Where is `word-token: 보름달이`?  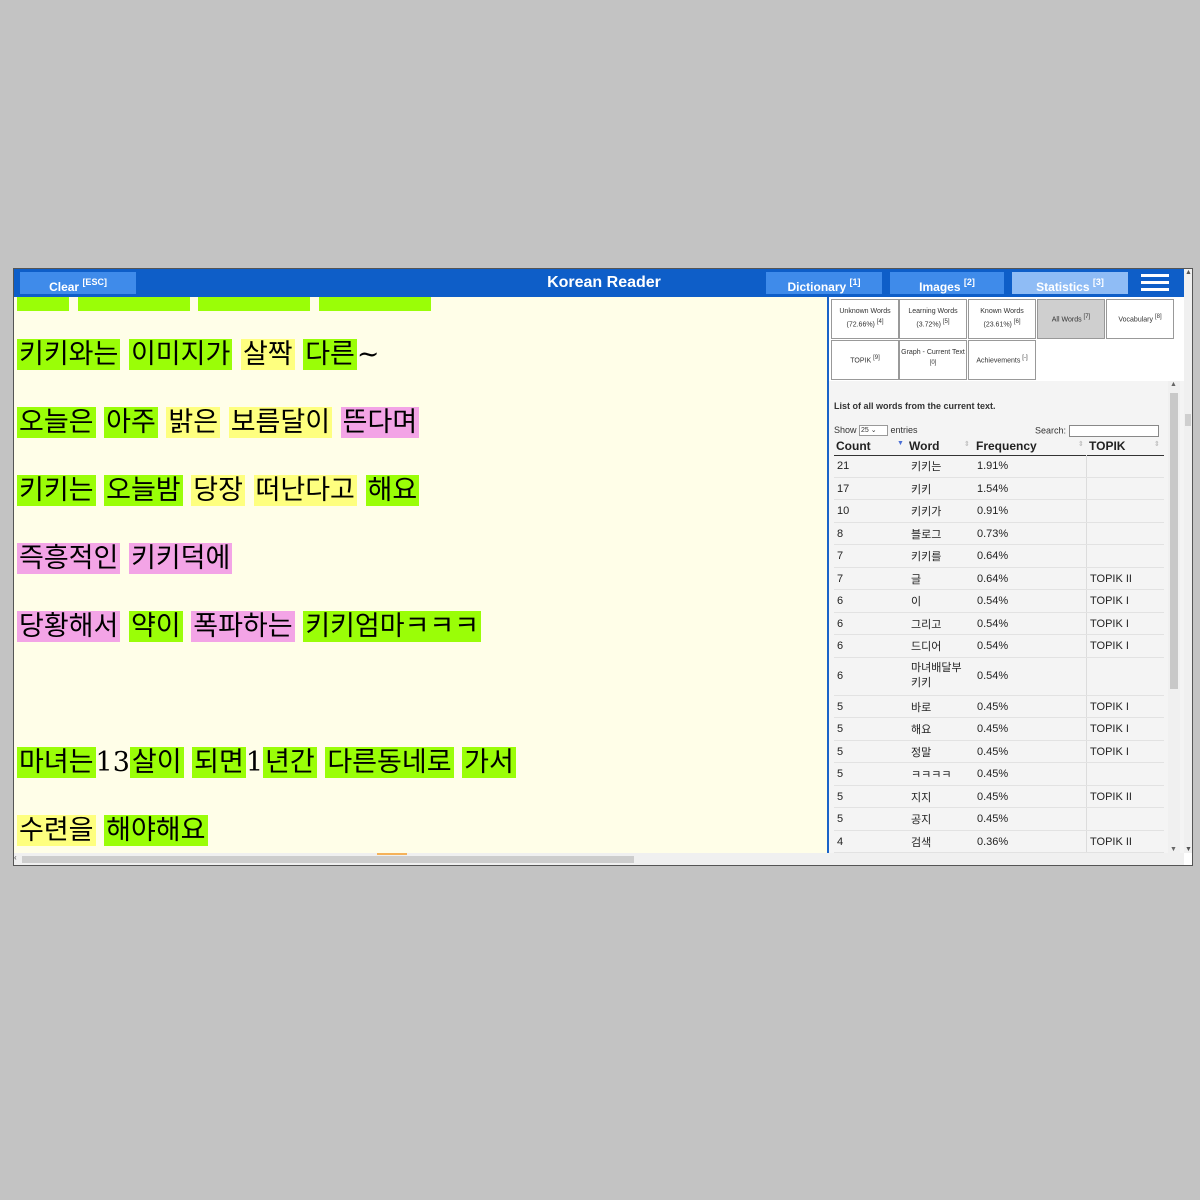
word-token: 보름달이 is located at coordinates (280, 422).